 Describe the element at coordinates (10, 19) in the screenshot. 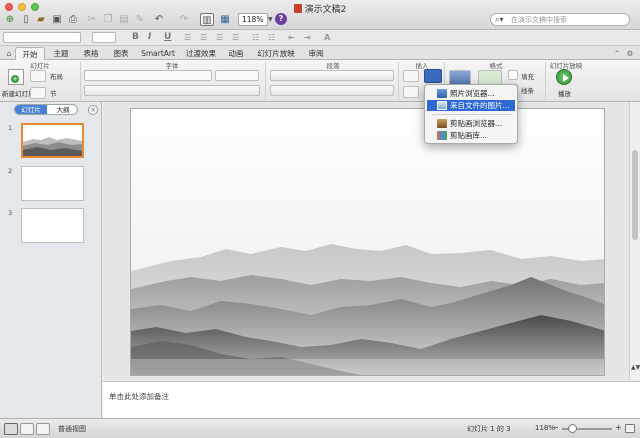

I see `new-from-template-icon: ⊕` at that location.